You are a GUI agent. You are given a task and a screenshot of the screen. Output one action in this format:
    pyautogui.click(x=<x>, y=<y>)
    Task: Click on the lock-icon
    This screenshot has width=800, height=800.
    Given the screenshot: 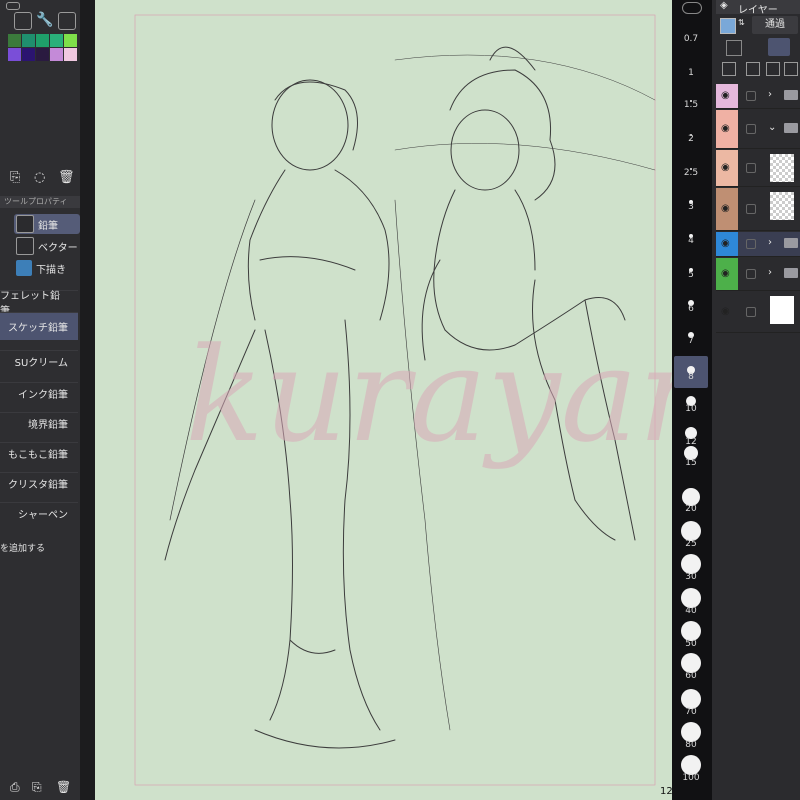 What is the action you would take?
    pyautogui.click(x=734, y=48)
    